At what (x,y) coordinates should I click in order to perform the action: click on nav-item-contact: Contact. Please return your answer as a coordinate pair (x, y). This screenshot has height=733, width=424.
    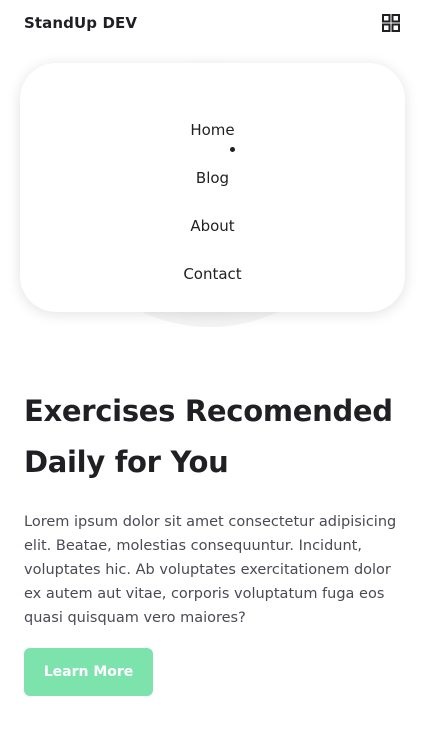
    Looking at the image, I should click on (212, 274).